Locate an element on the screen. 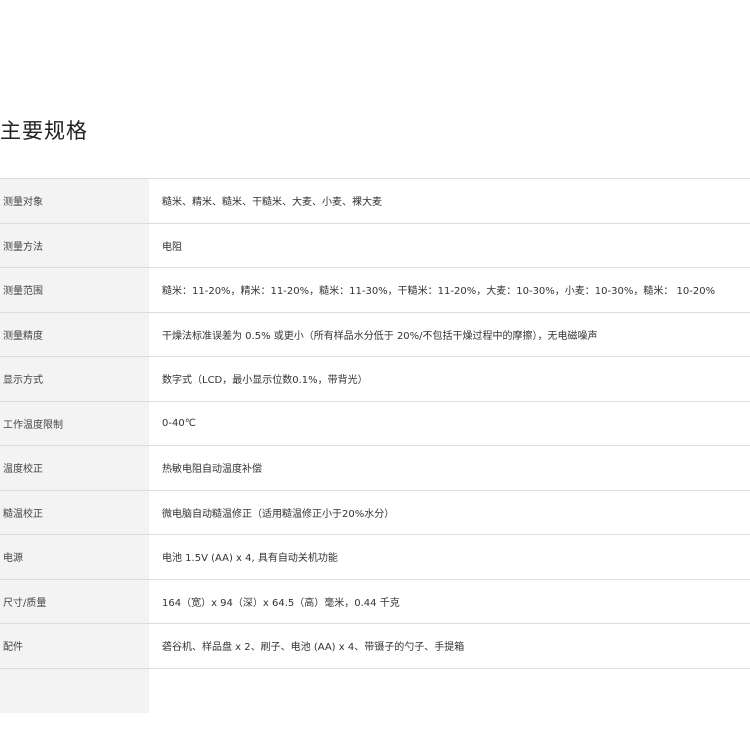  spec-label: 测量精度 is located at coordinates (74, 334).